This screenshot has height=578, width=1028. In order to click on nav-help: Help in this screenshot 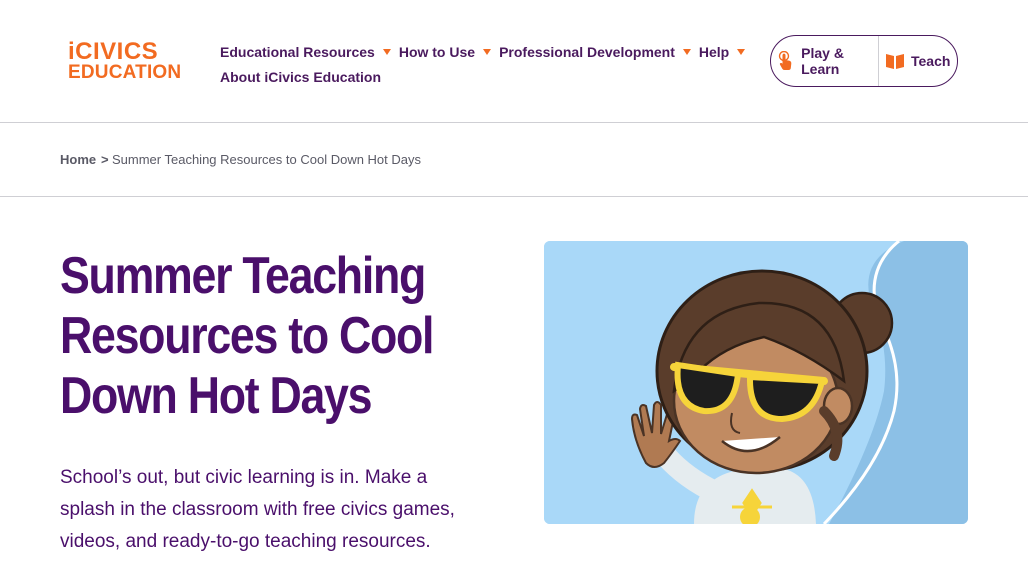, I will do `click(723, 52)`.